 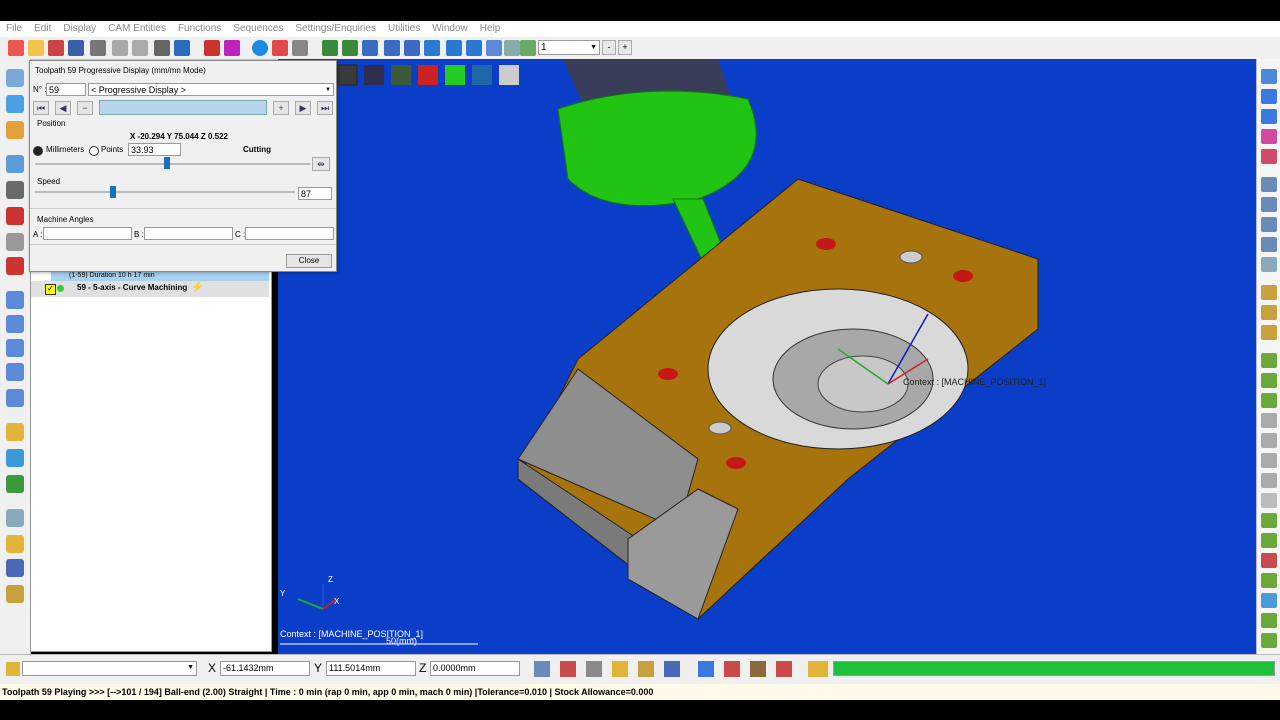 I want to click on pen-icon, so click(x=620, y=669).